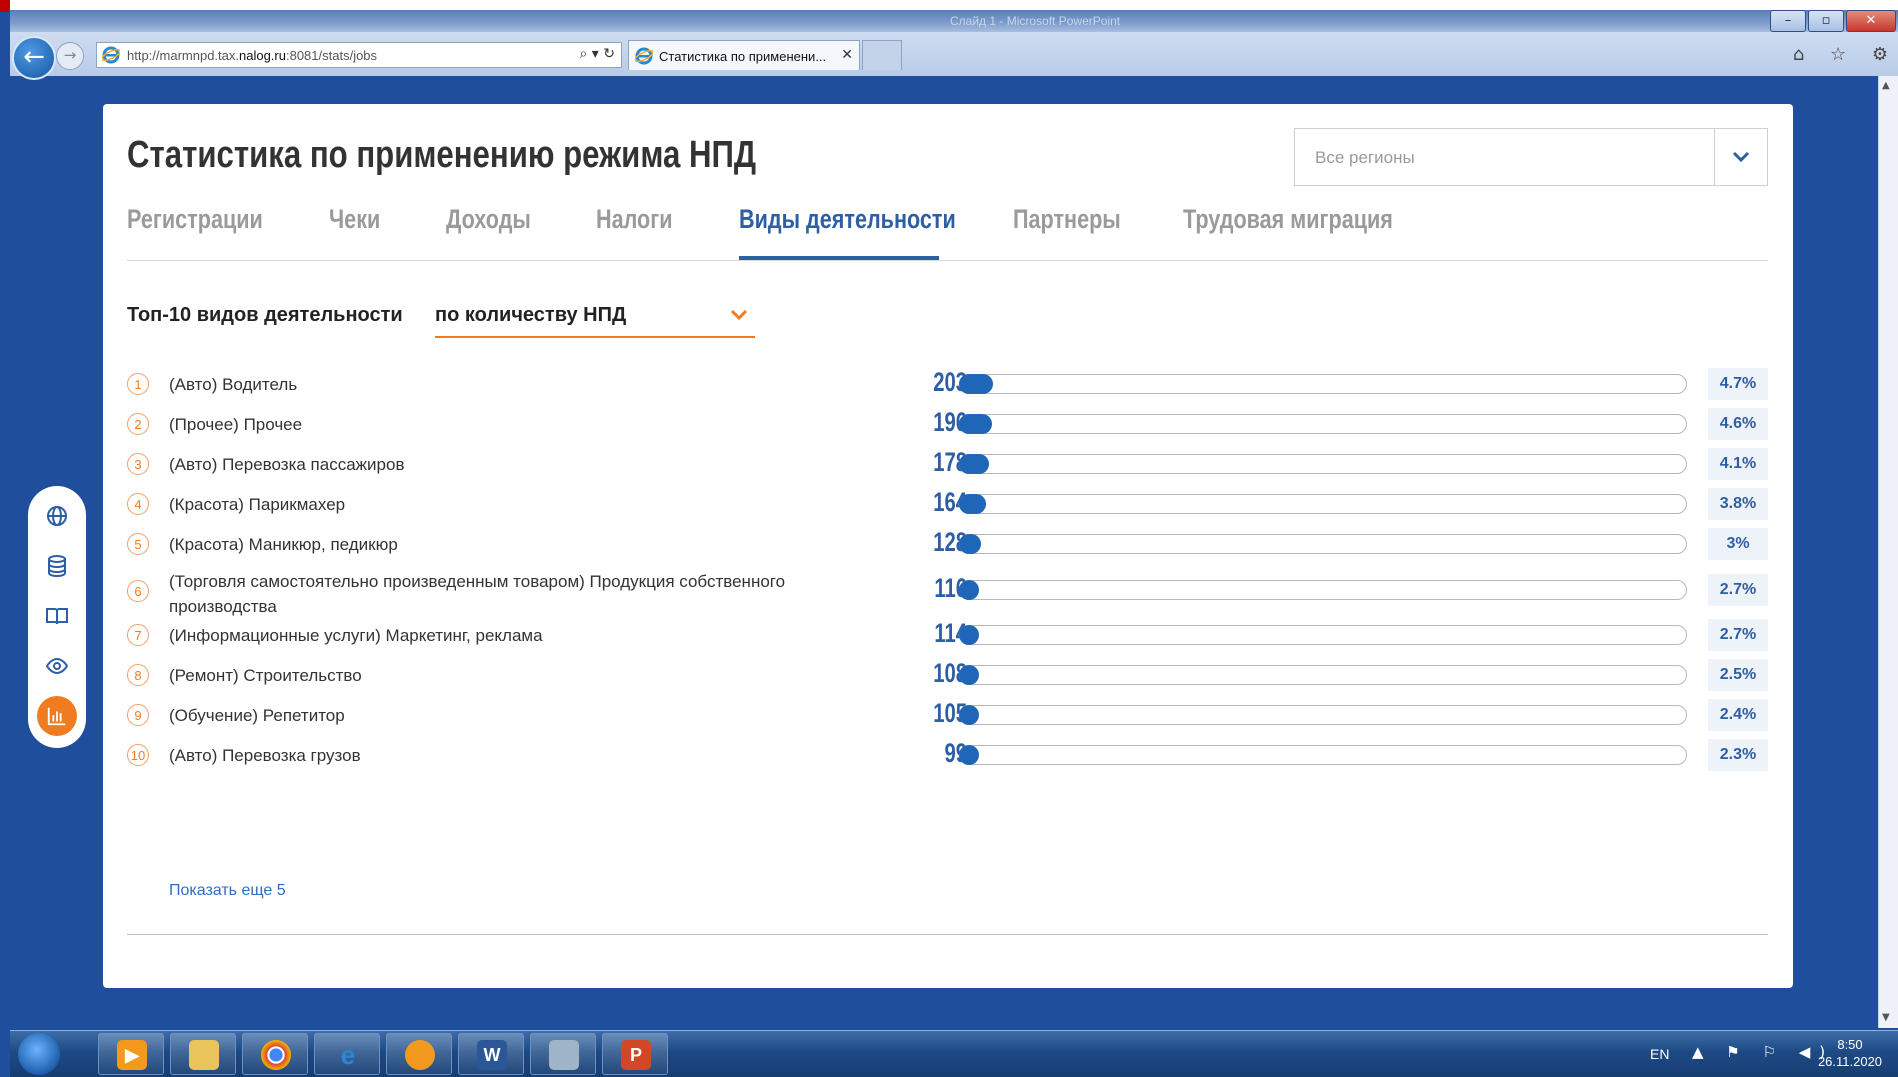 Image resolution: width=1898 pixels, height=1077 pixels. I want to click on show-more-link: Показать еще 5, so click(227, 891).